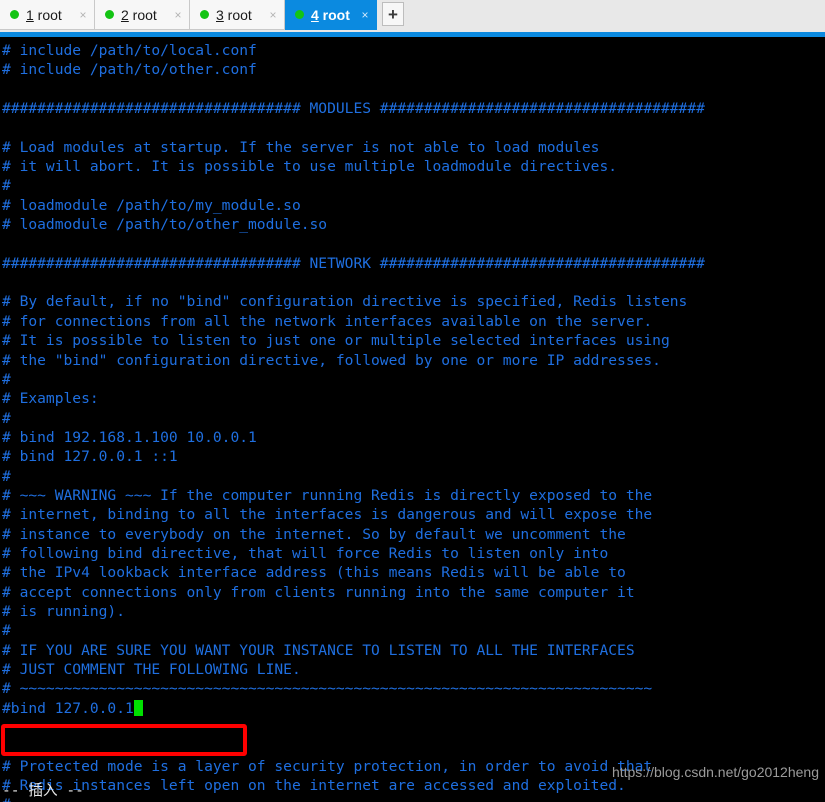 This screenshot has width=825, height=802. I want to click on tab-name-4: root, so click(334, 14).